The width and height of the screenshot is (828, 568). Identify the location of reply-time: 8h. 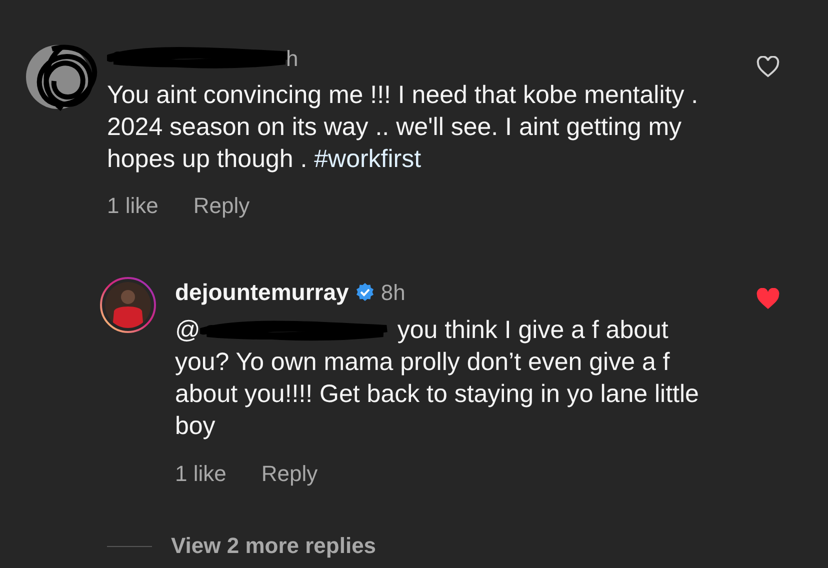
(393, 292).